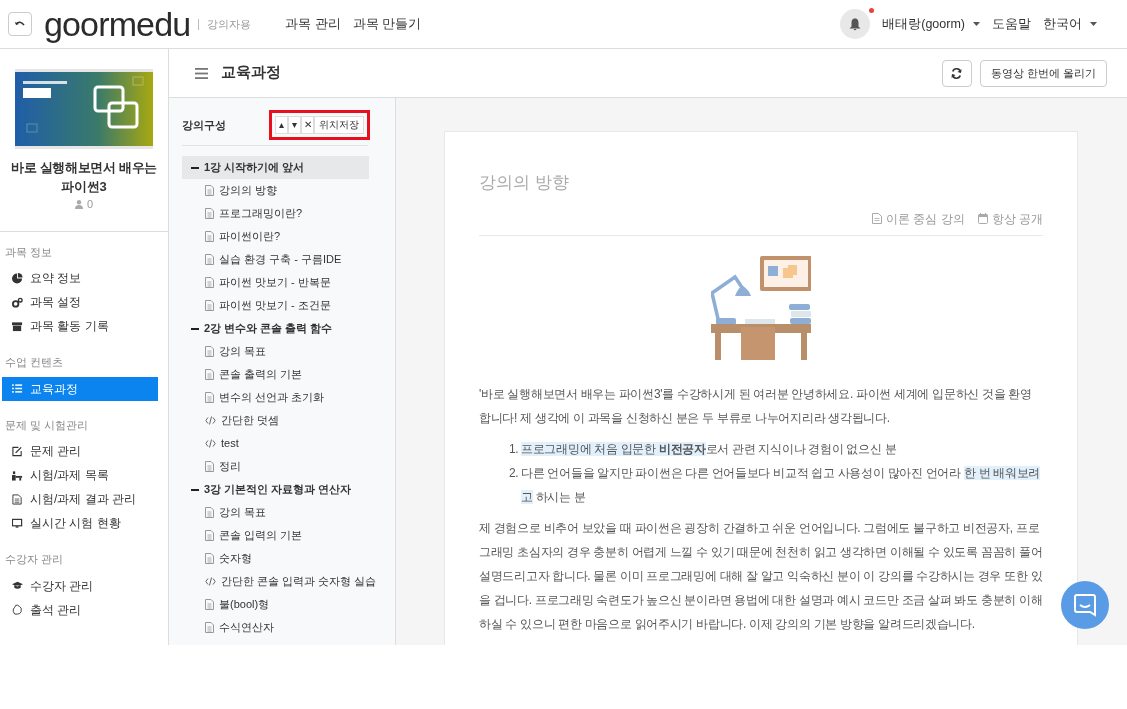 The image size is (1127, 709). What do you see at coordinates (514, 449) in the screenshot?
I see `list-number: 1.` at bounding box center [514, 449].